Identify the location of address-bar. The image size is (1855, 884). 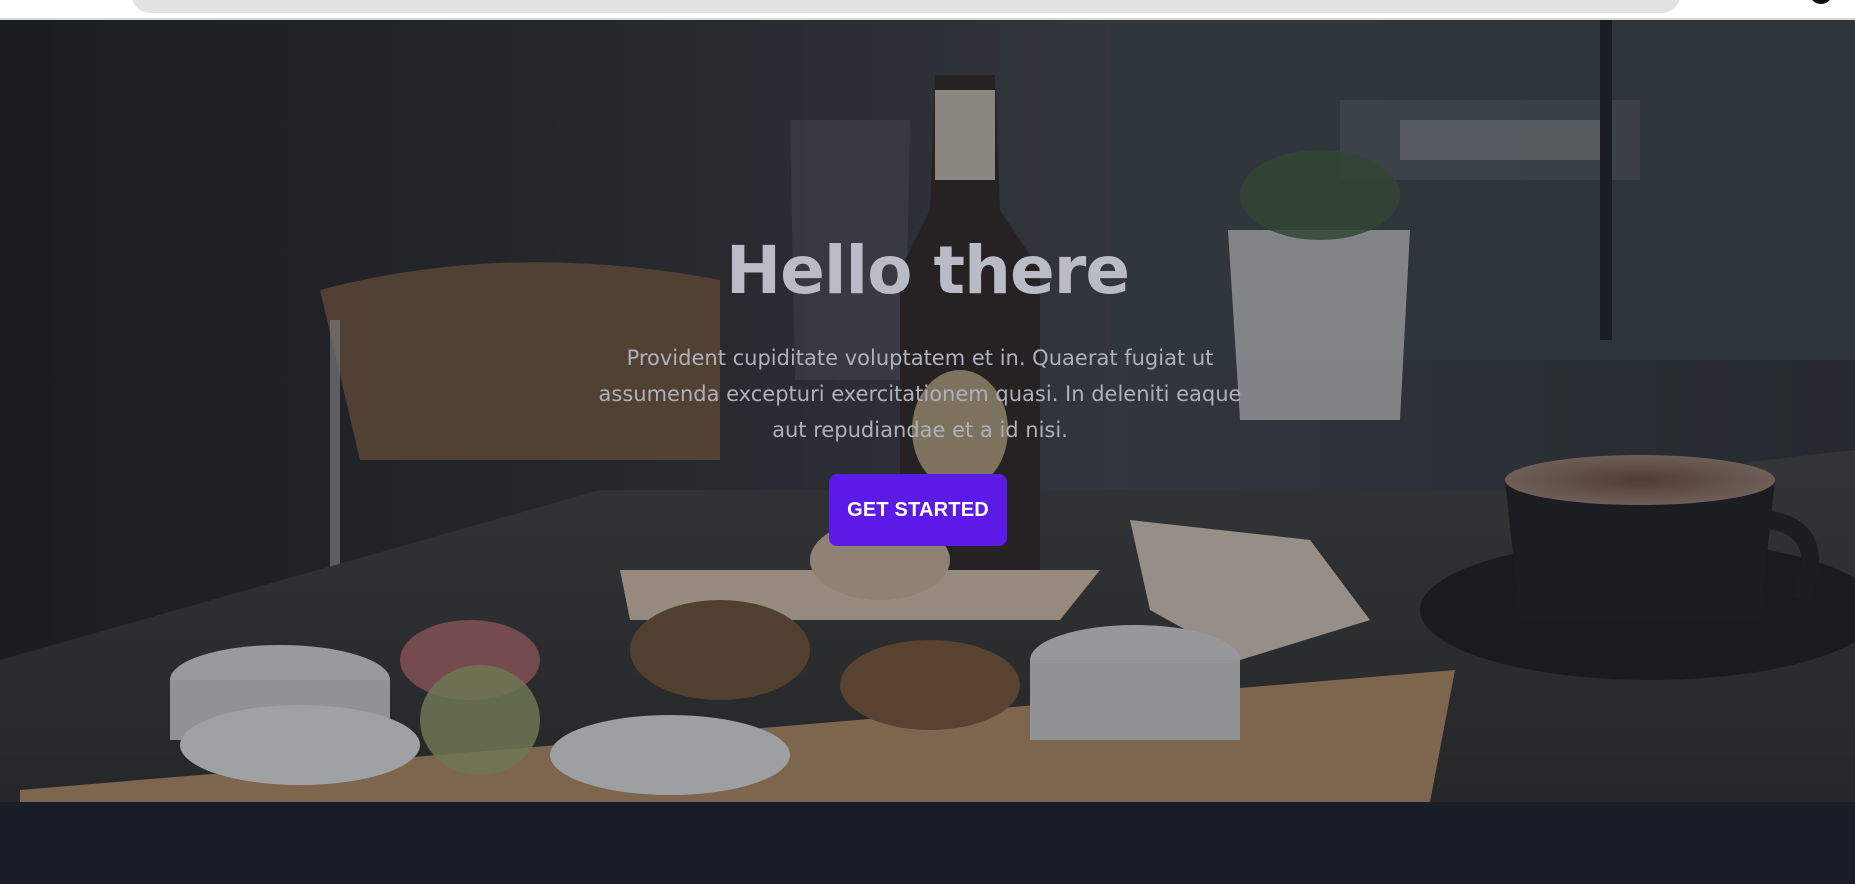
(906, 6).